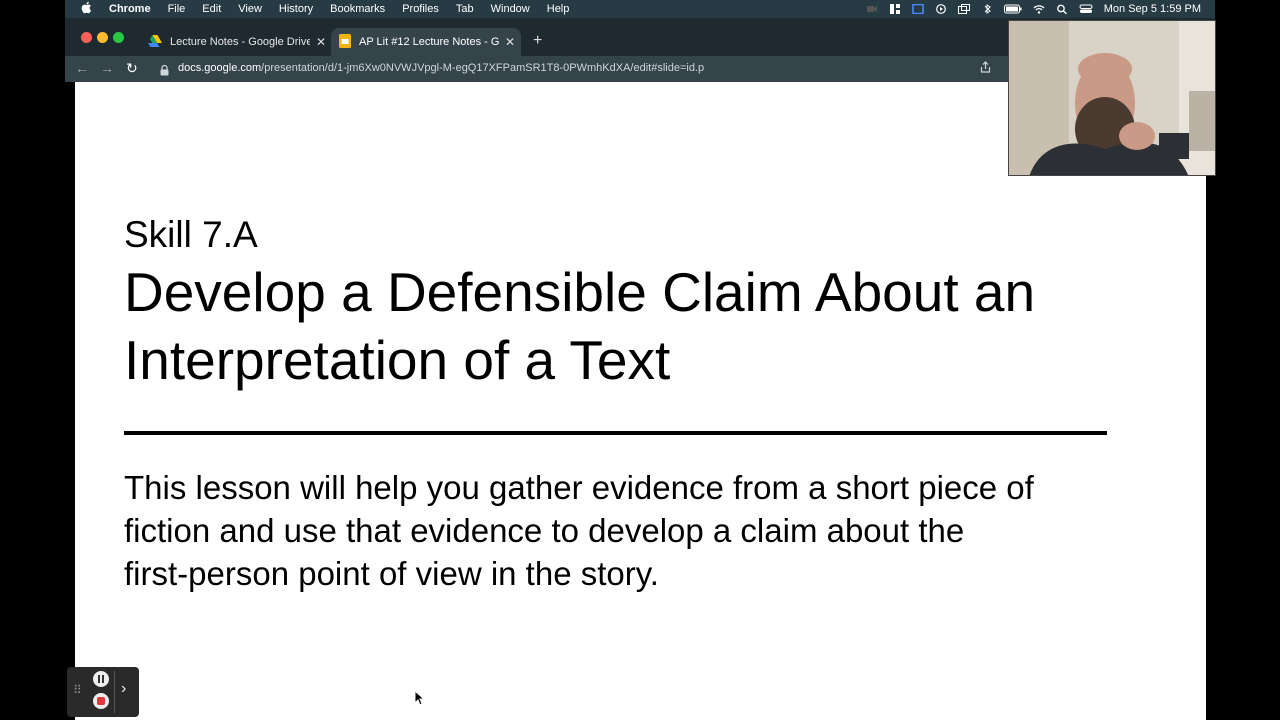  What do you see at coordinates (985, 68) in the screenshot?
I see `share-icon` at bounding box center [985, 68].